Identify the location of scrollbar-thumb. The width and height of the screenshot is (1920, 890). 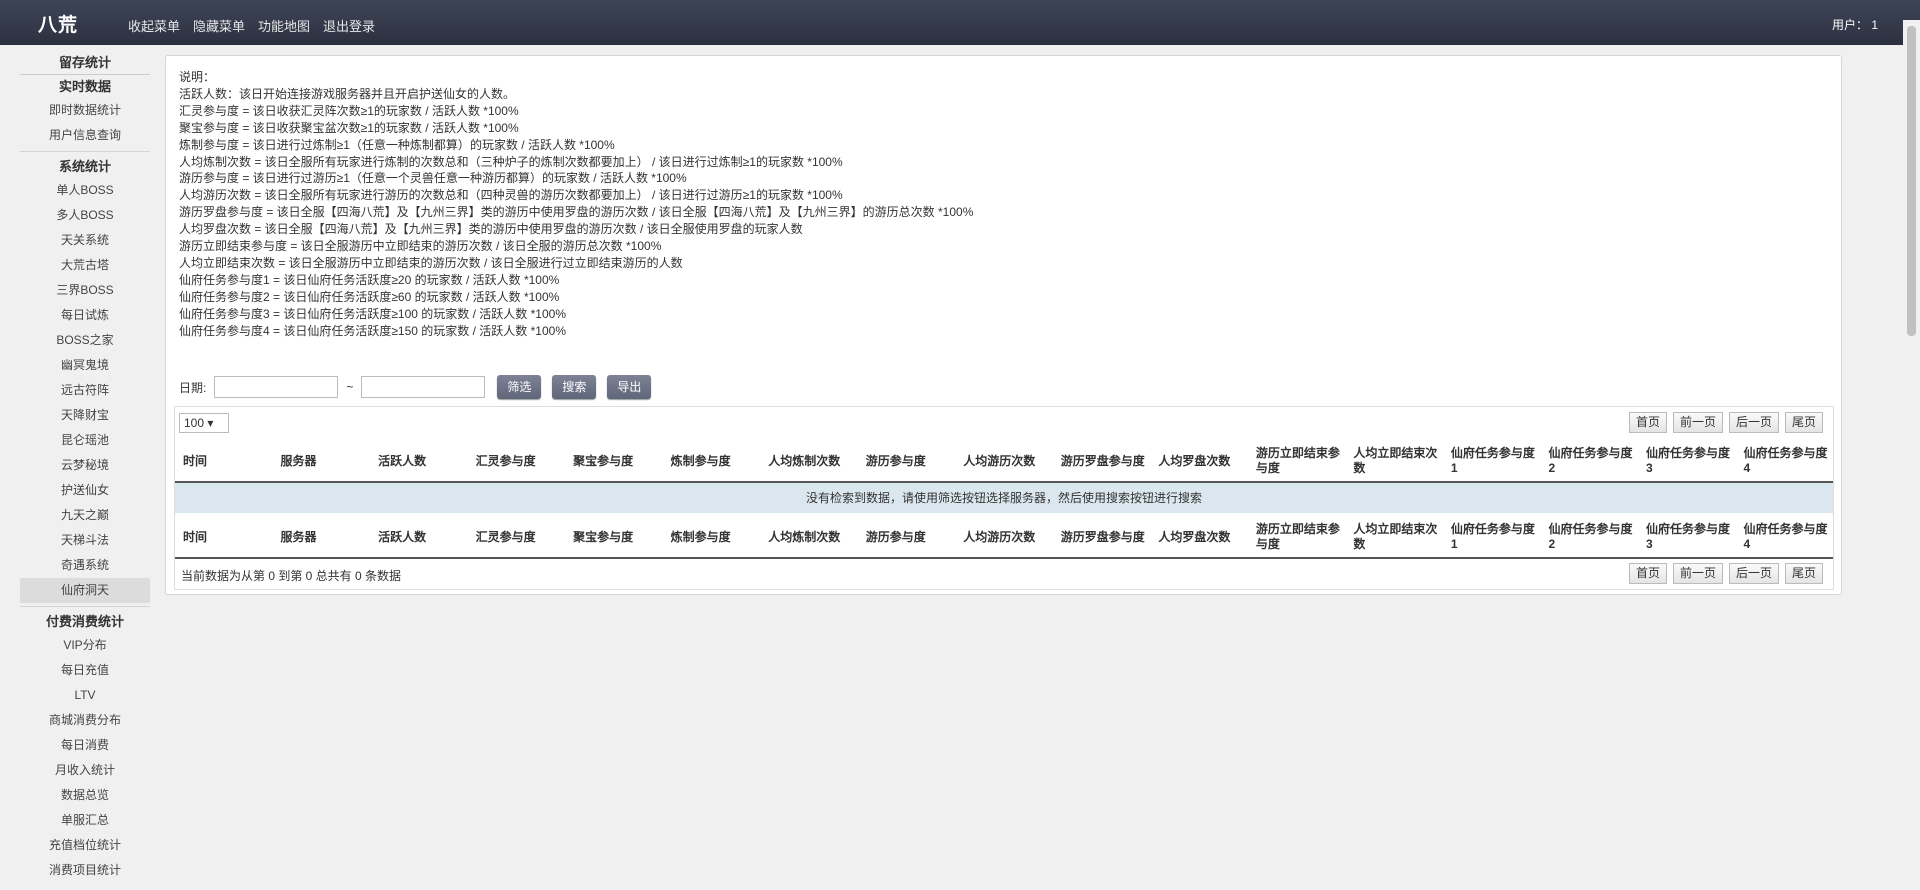
(1911, 181).